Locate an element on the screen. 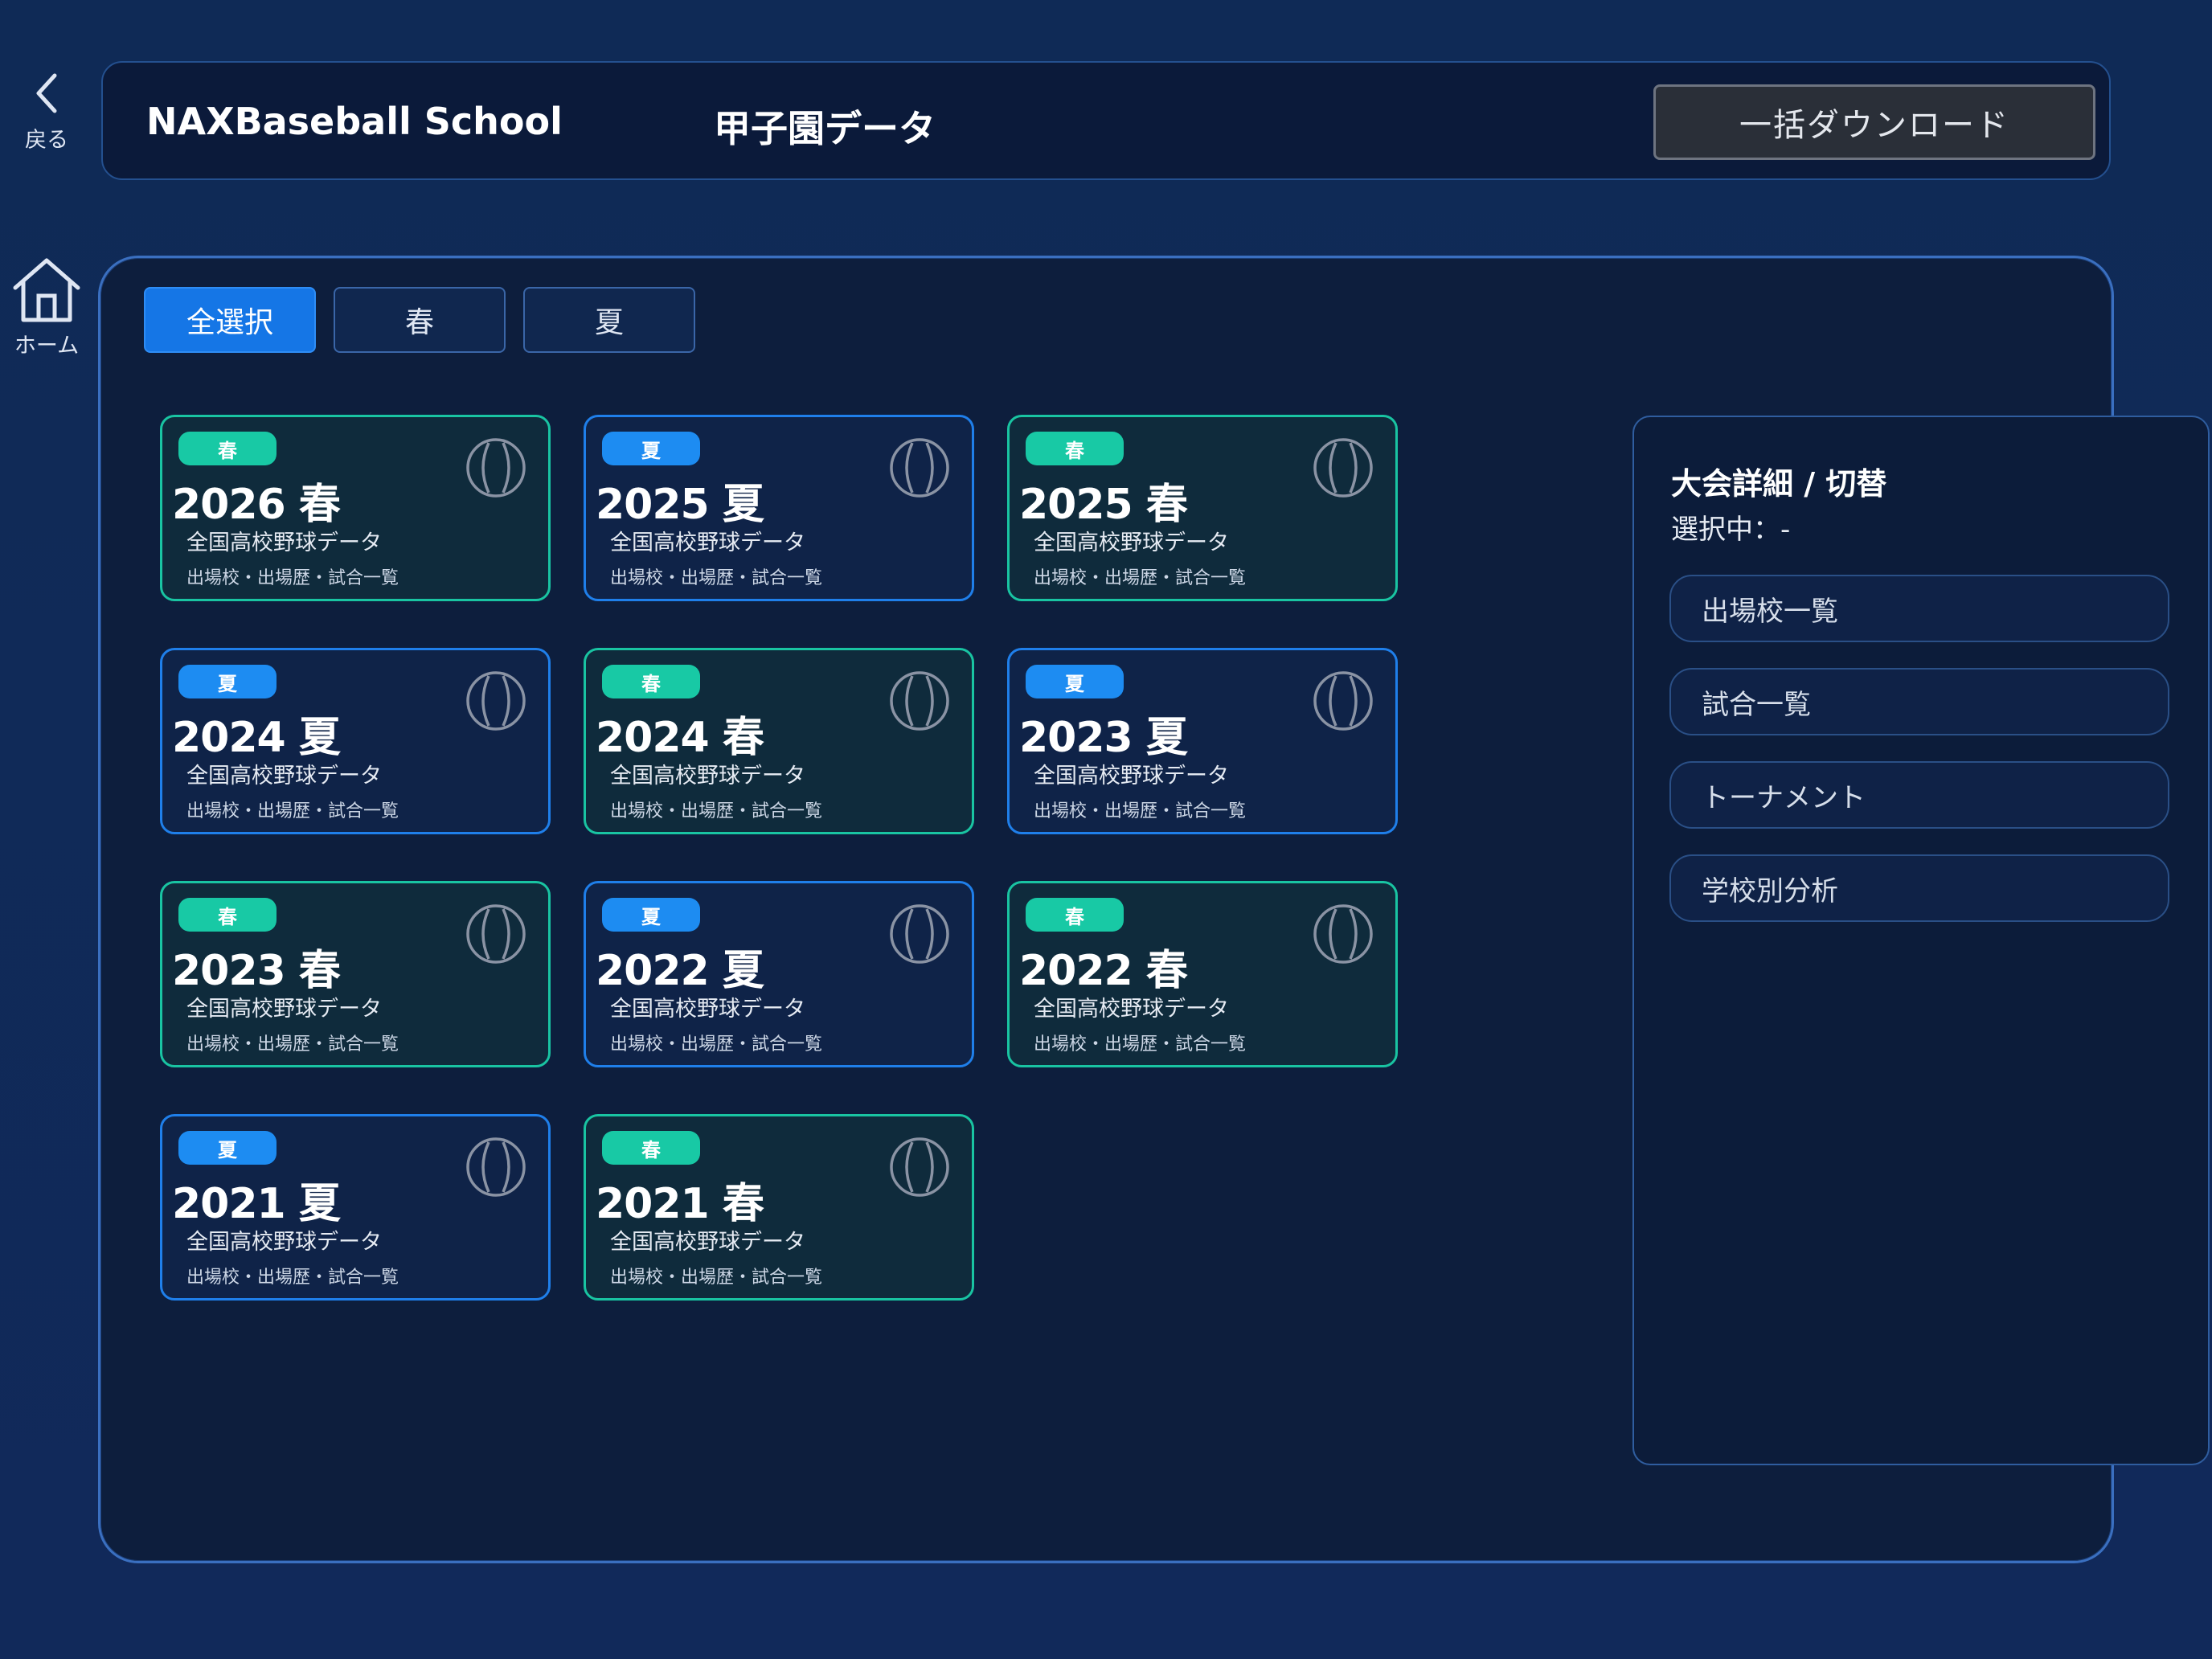  tournament-card: 春 2022 春全国高校野球データ出場校・出場歴・試合一覧 is located at coordinates (1202, 974).